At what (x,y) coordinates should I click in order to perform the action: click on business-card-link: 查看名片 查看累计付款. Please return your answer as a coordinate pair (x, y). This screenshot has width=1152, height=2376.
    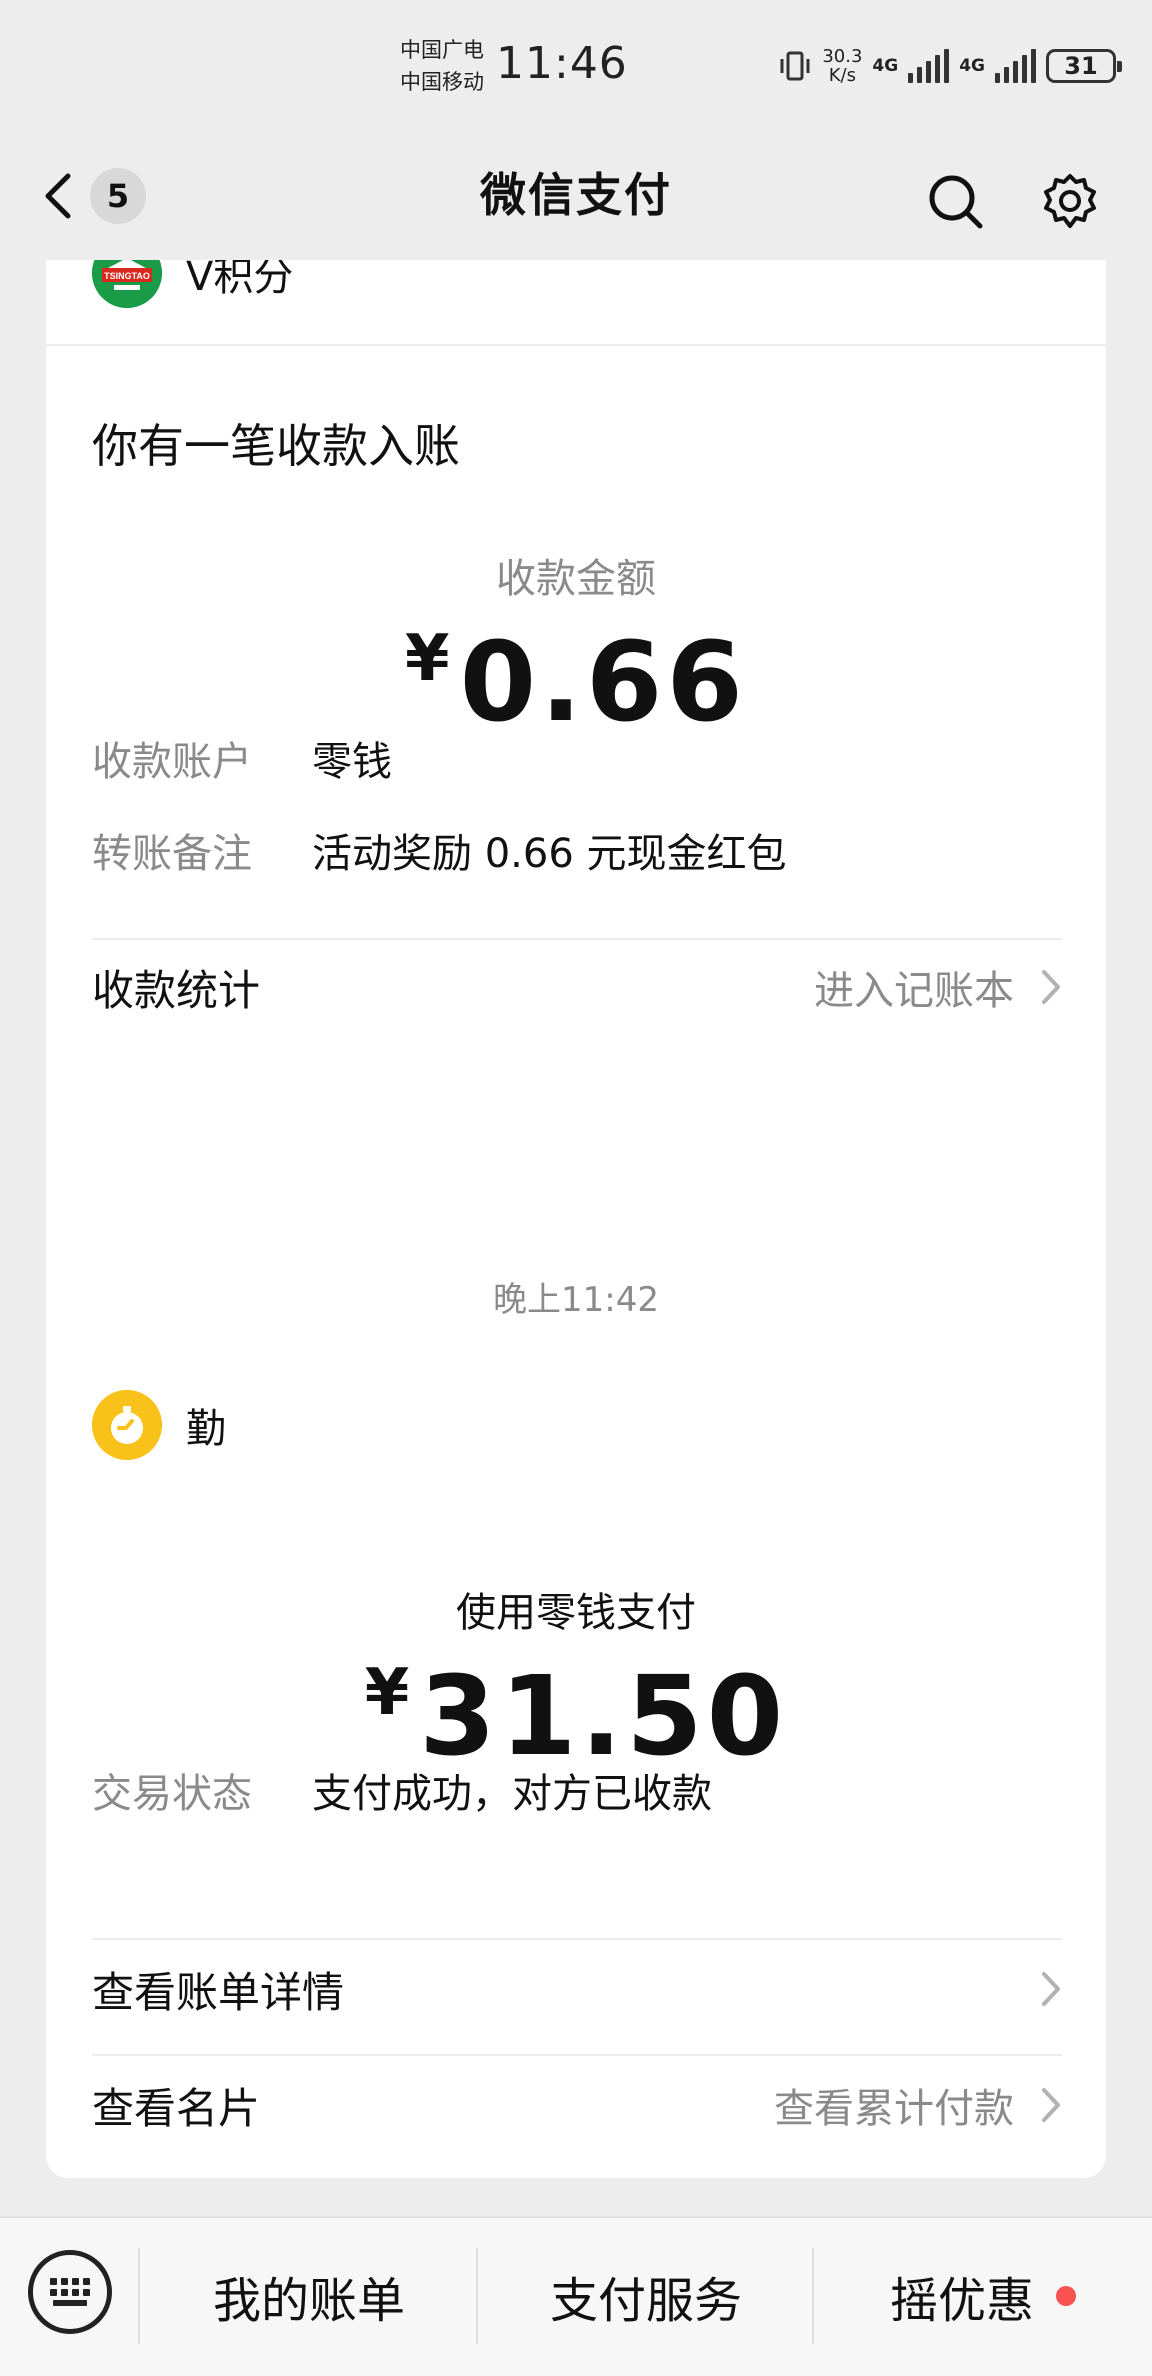
    Looking at the image, I should click on (577, 2105).